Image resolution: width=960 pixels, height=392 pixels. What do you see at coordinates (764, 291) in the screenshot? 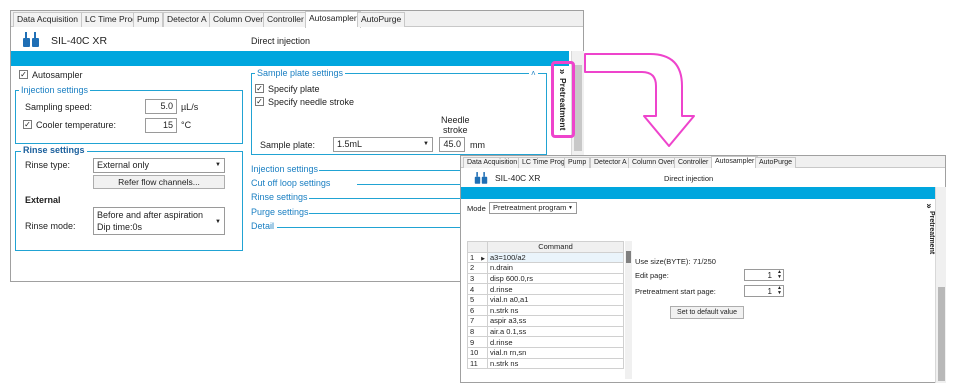
I see `start-page-stepper: 1 ▲ ▼` at bounding box center [764, 291].